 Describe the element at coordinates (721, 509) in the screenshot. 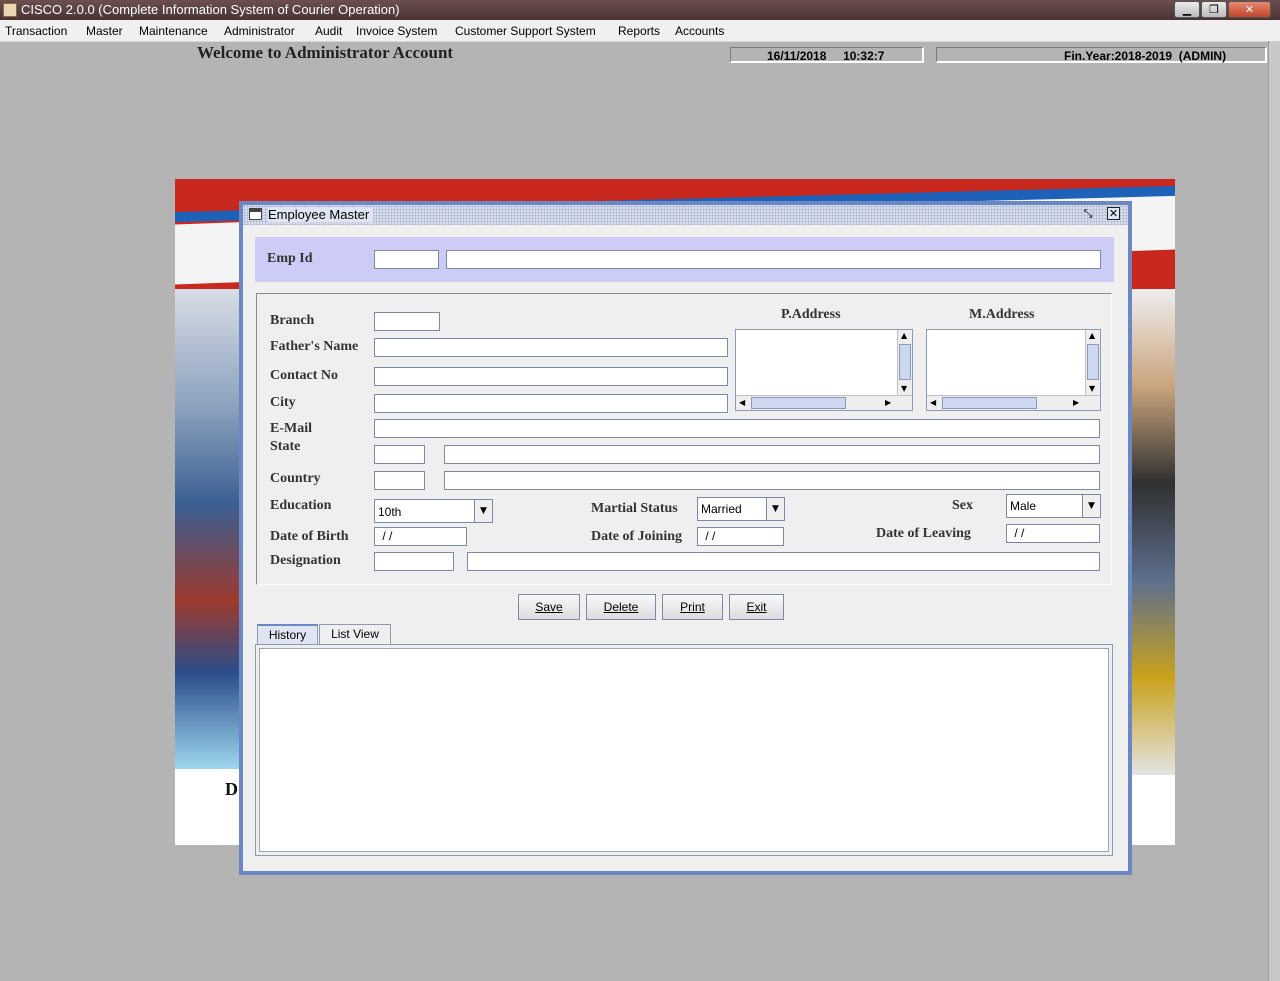

I see `marital-status-value: Married` at that location.